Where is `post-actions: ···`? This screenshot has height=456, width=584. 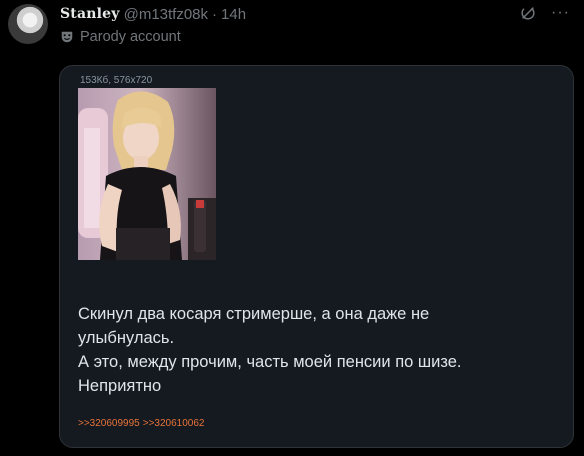
post-actions: ··· is located at coordinates (544, 13).